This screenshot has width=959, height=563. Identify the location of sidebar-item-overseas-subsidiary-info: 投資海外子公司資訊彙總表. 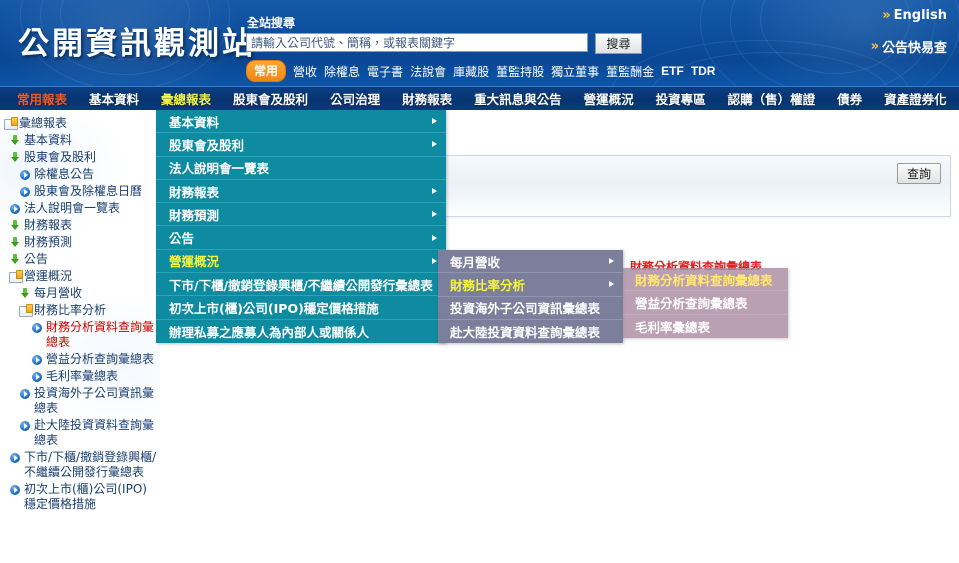
(81, 401).